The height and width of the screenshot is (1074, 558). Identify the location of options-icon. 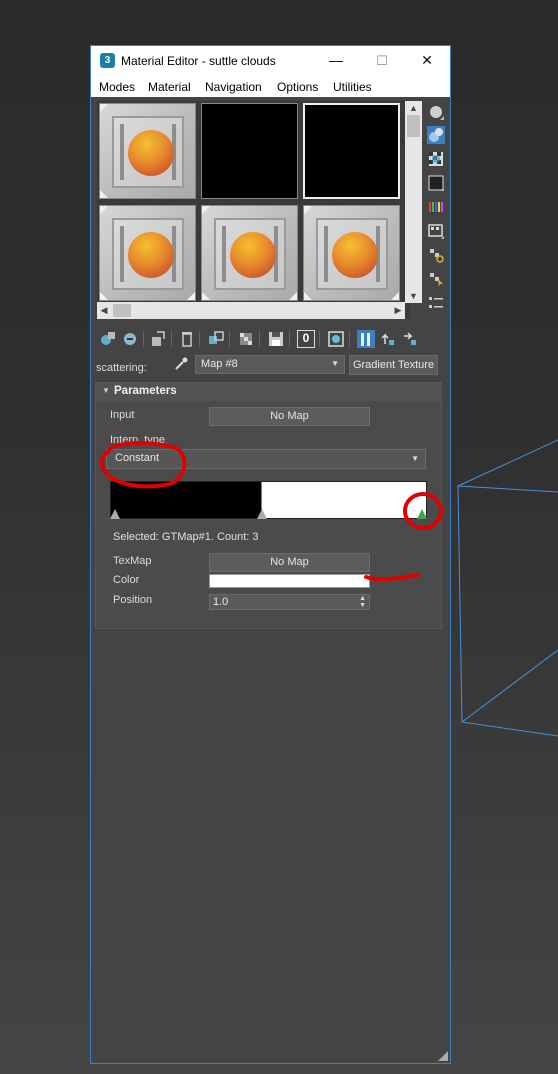
(436, 255).